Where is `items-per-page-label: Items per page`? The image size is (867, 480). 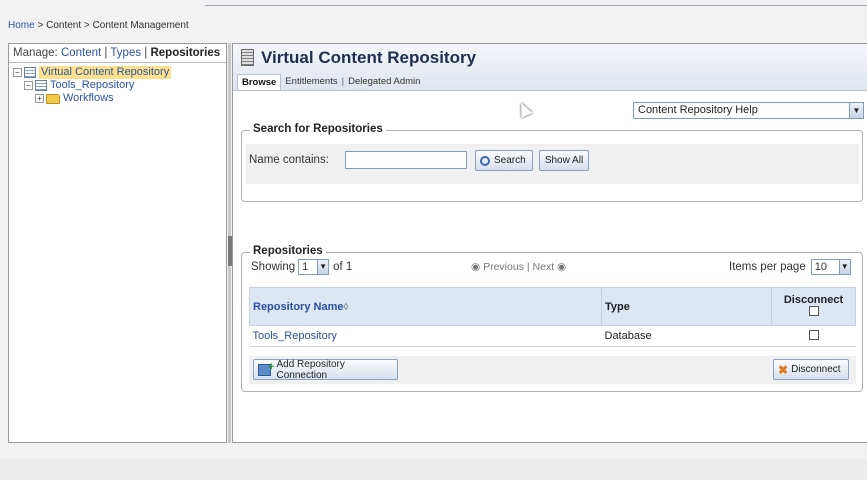 items-per-page-label: Items per page is located at coordinates (767, 267).